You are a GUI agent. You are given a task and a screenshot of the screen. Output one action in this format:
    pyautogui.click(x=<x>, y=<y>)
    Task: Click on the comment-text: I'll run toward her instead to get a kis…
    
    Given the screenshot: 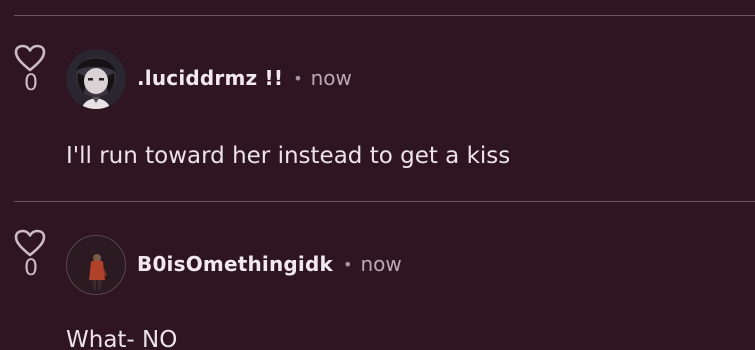 What is the action you would take?
    pyautogui.click(x=288, y=156)
    